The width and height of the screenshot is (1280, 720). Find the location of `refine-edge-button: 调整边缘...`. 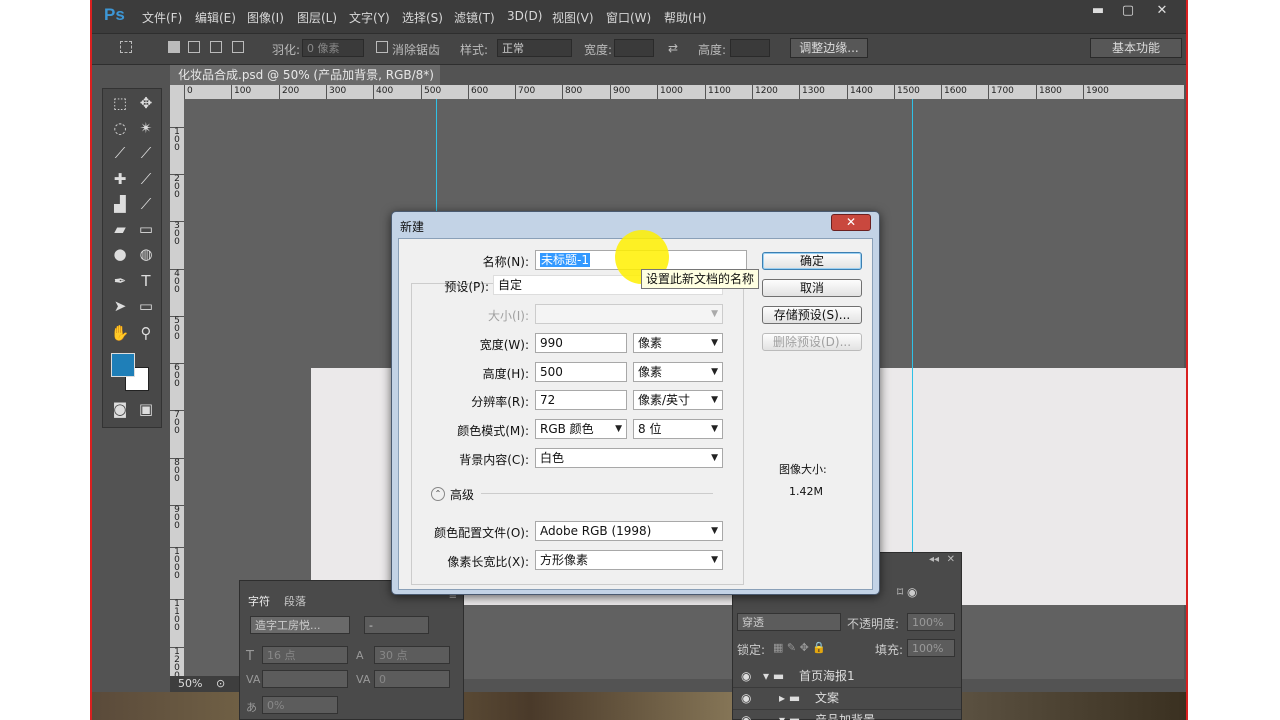

refine-edge-button: 调整边缘... is located at coordinates (829, 48).